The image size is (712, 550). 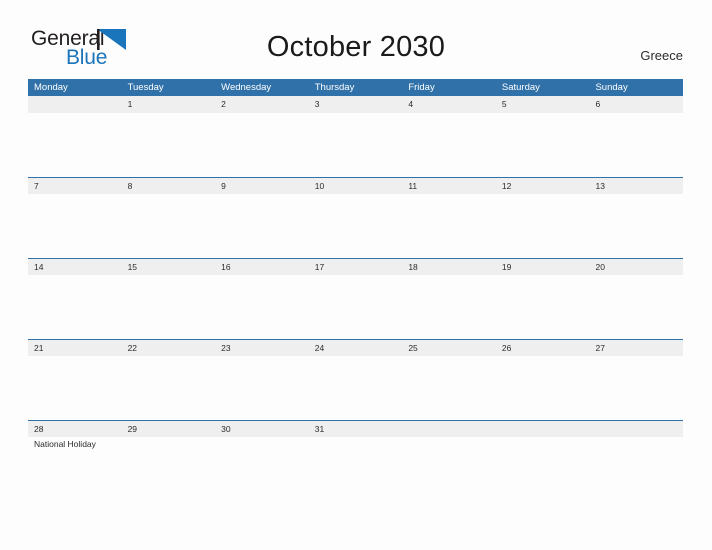 I want to click on day-number-cell: 1, so click(x=169, y=104).